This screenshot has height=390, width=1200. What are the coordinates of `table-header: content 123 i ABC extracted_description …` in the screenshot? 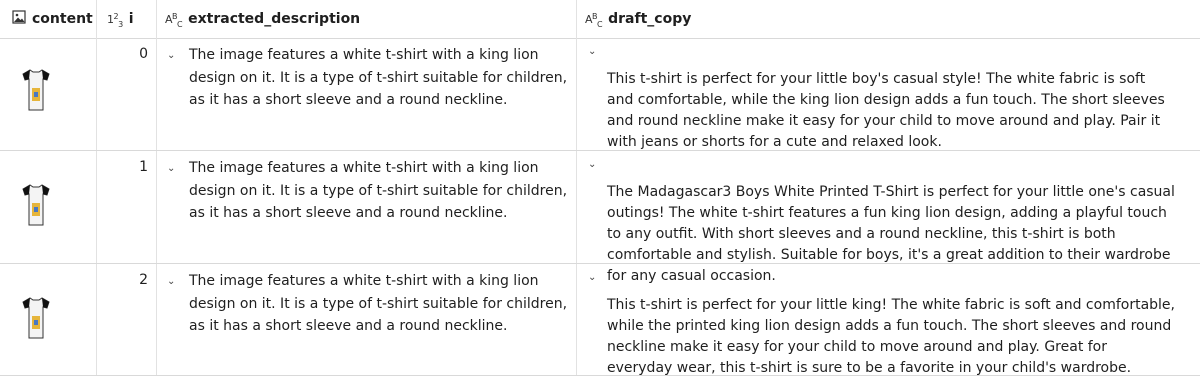 It's located at (600, 19).